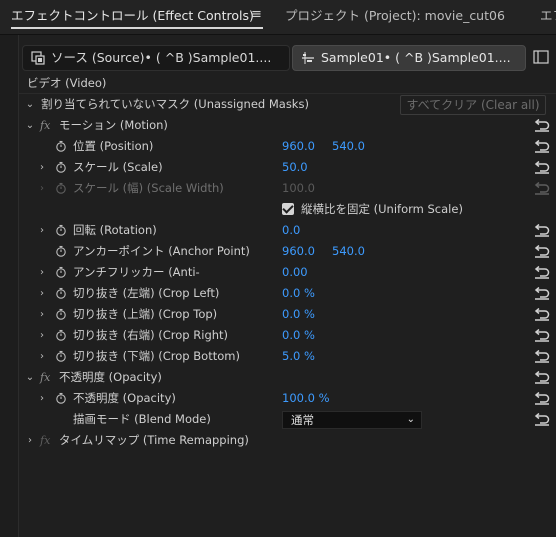 The image size is (556, 537). Describe the element at coordinates (306, 398) in the screenshot. I see `opacity-value: 100.0 %` at that location.